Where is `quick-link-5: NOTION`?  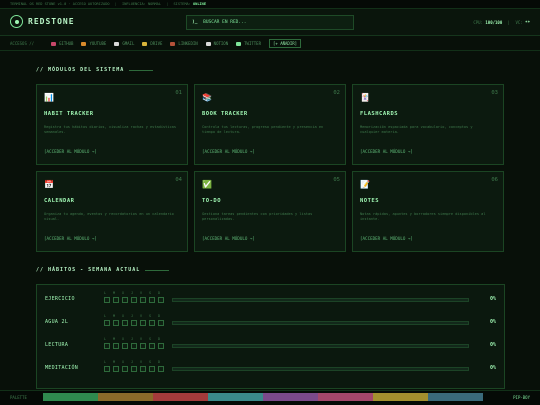
quick-link-5: NOTION is located at coordinates (217, 43).